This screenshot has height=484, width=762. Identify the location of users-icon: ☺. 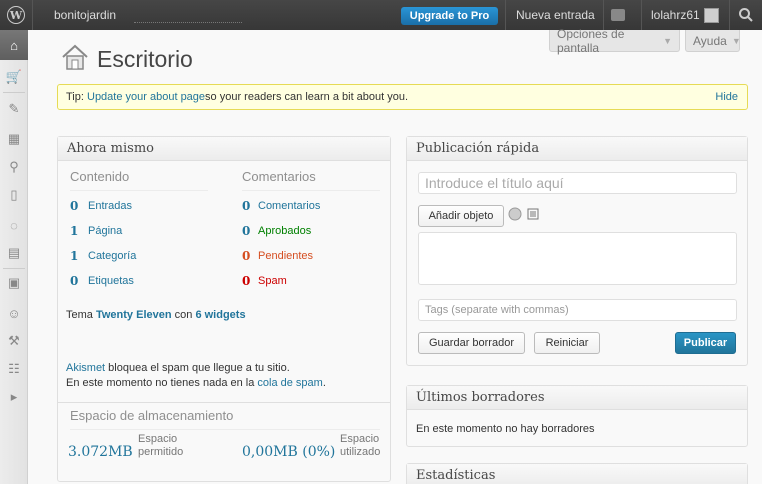
(14, 313).